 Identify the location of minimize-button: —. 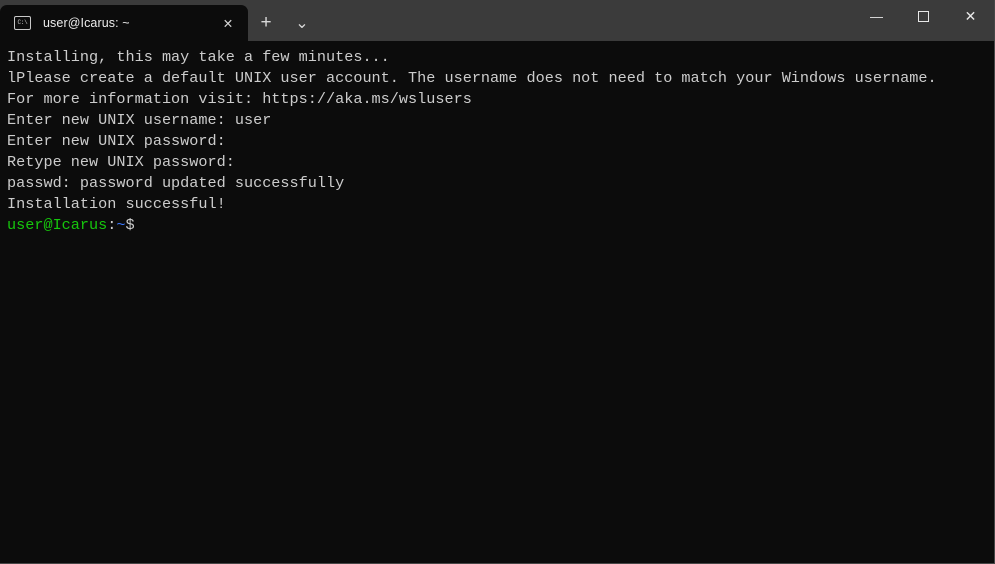
(876, 16).